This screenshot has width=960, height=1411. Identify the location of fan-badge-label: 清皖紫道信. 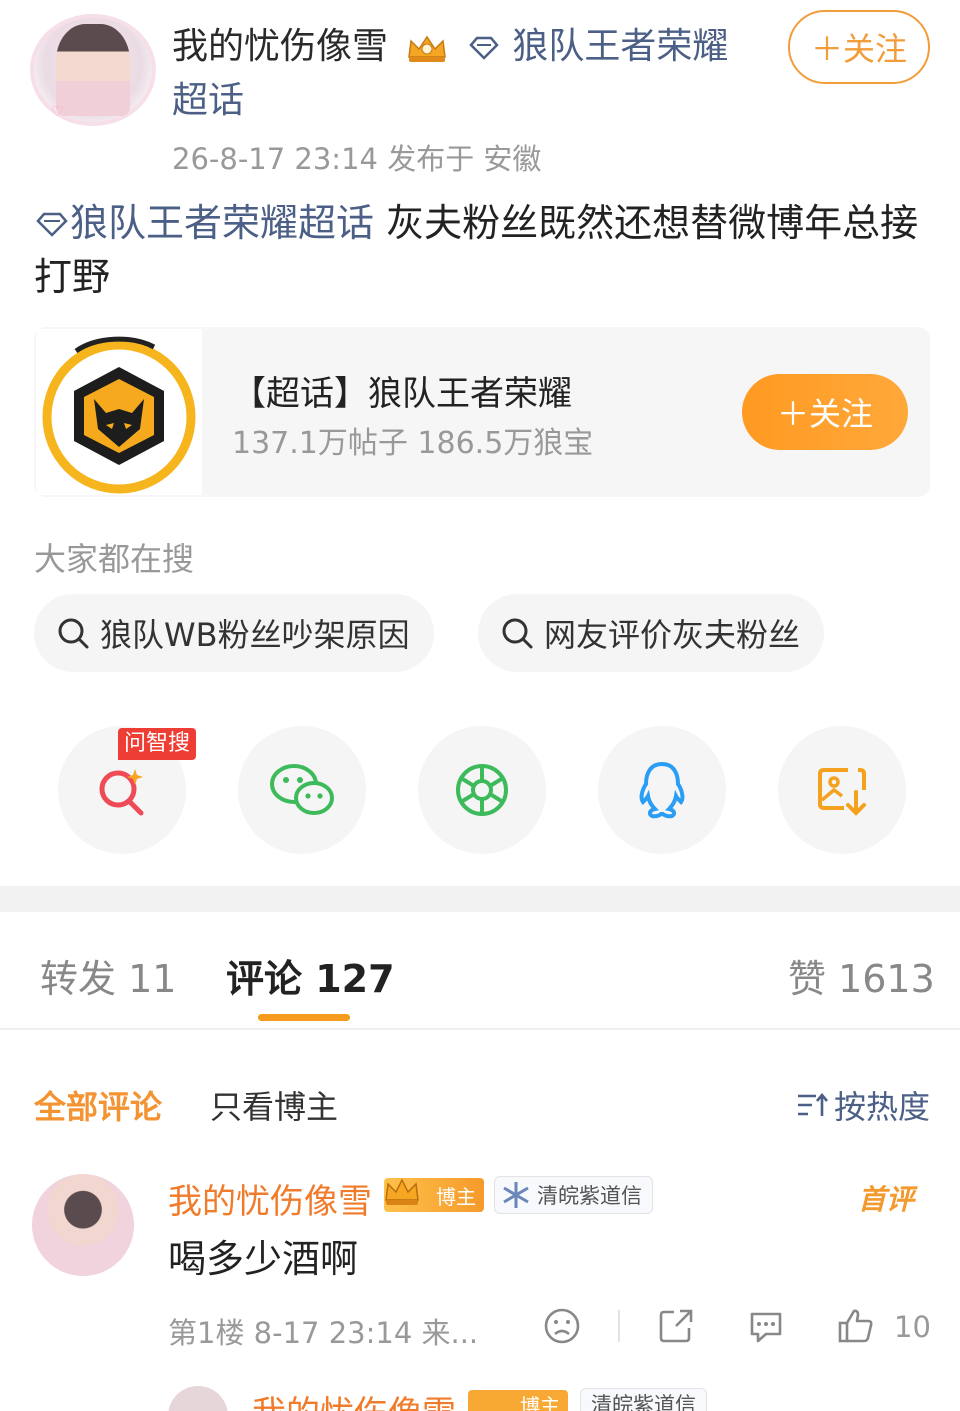
(589, 1196).